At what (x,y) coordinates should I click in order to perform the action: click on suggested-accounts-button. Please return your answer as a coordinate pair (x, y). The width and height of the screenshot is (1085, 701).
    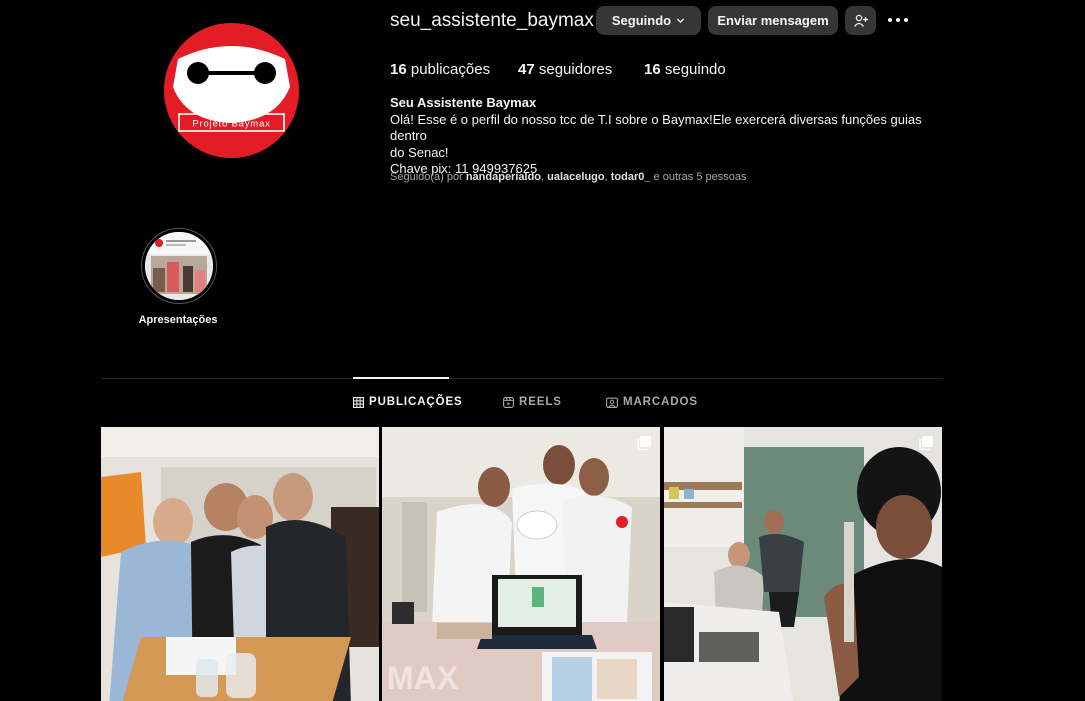
    Looking at the image, I should click on (860, 20).